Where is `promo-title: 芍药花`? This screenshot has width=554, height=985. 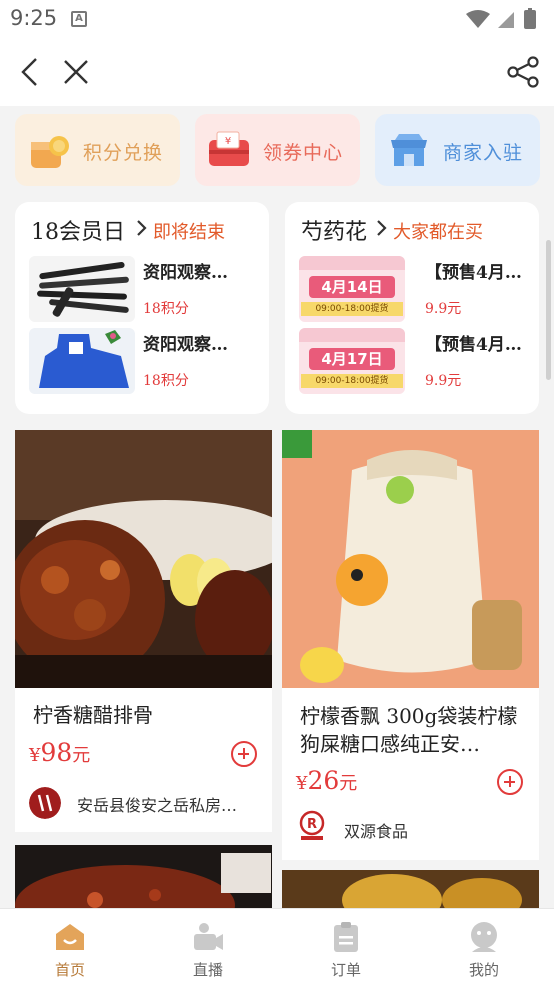
promo-title: 芍药花 is located at coordinates (334, 232).